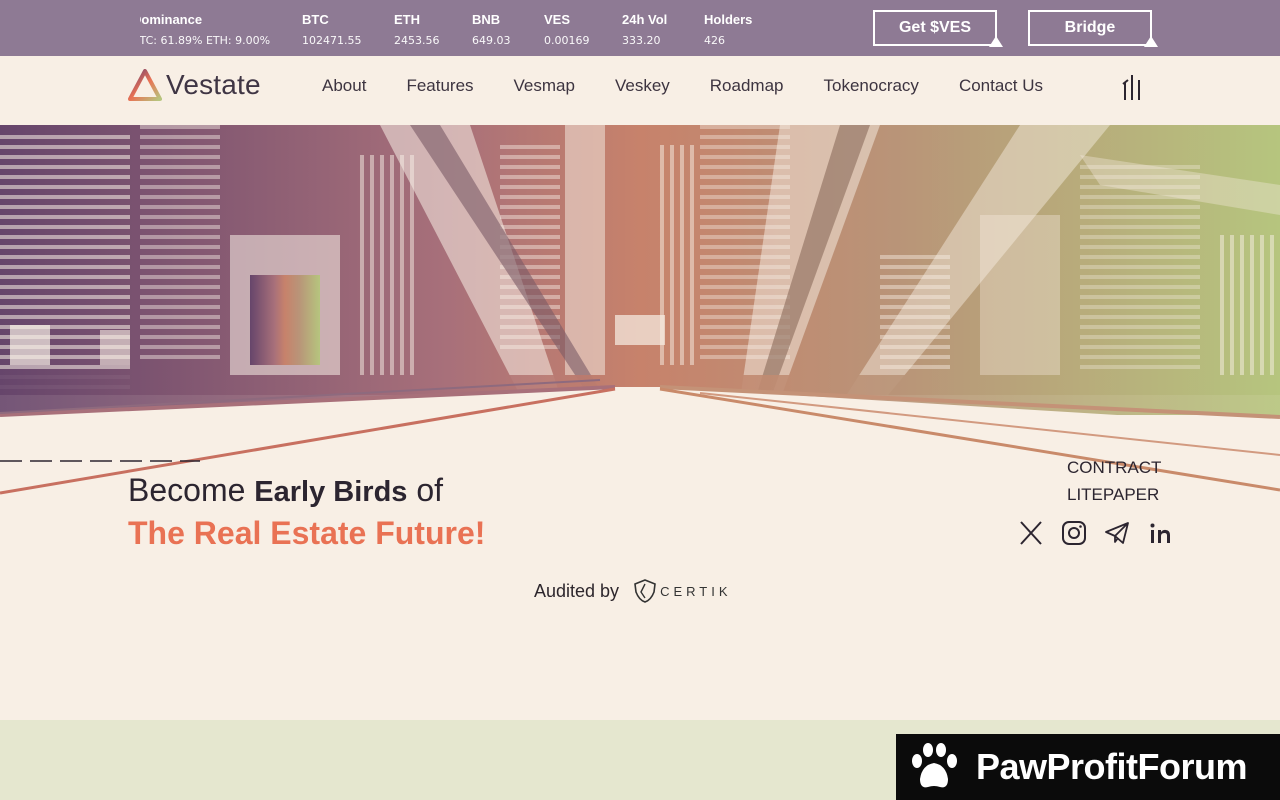  I want to click on social-links, so click(1104, 533).